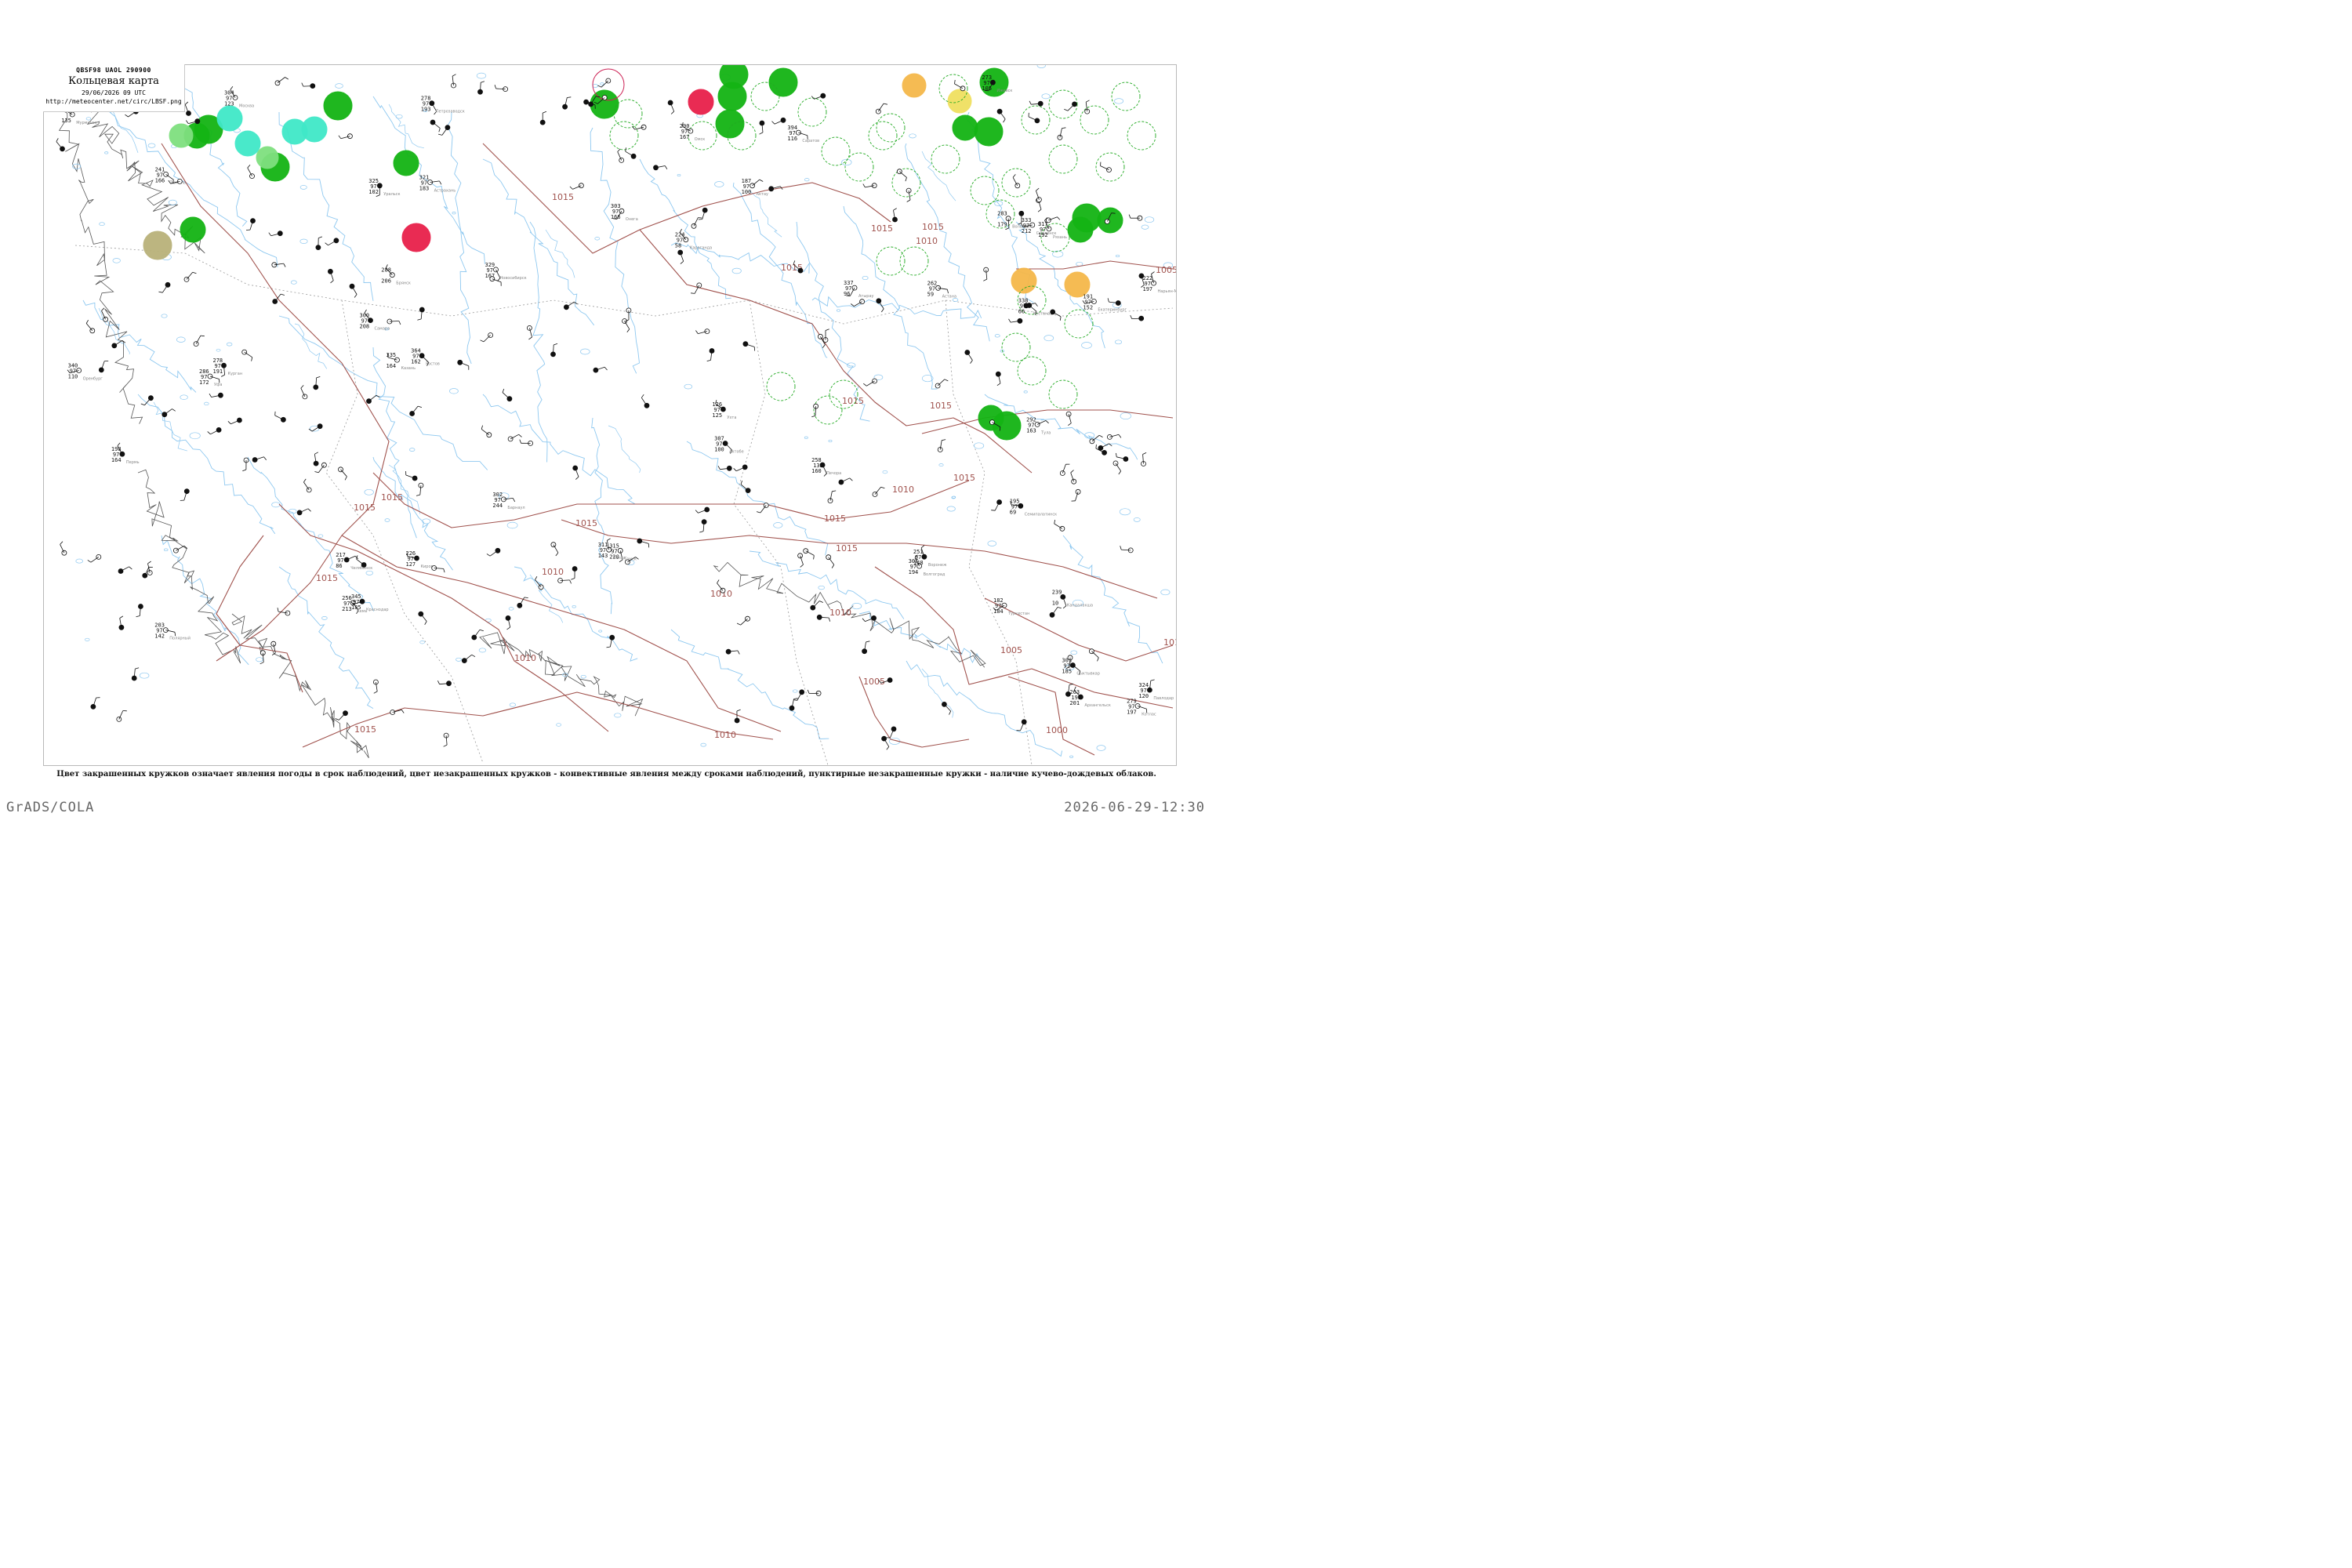 The image size is (2352, 1568). Describe the element at coordinates (937, 565) in the screenshot. I see `station-name: Воронеж` at that location.